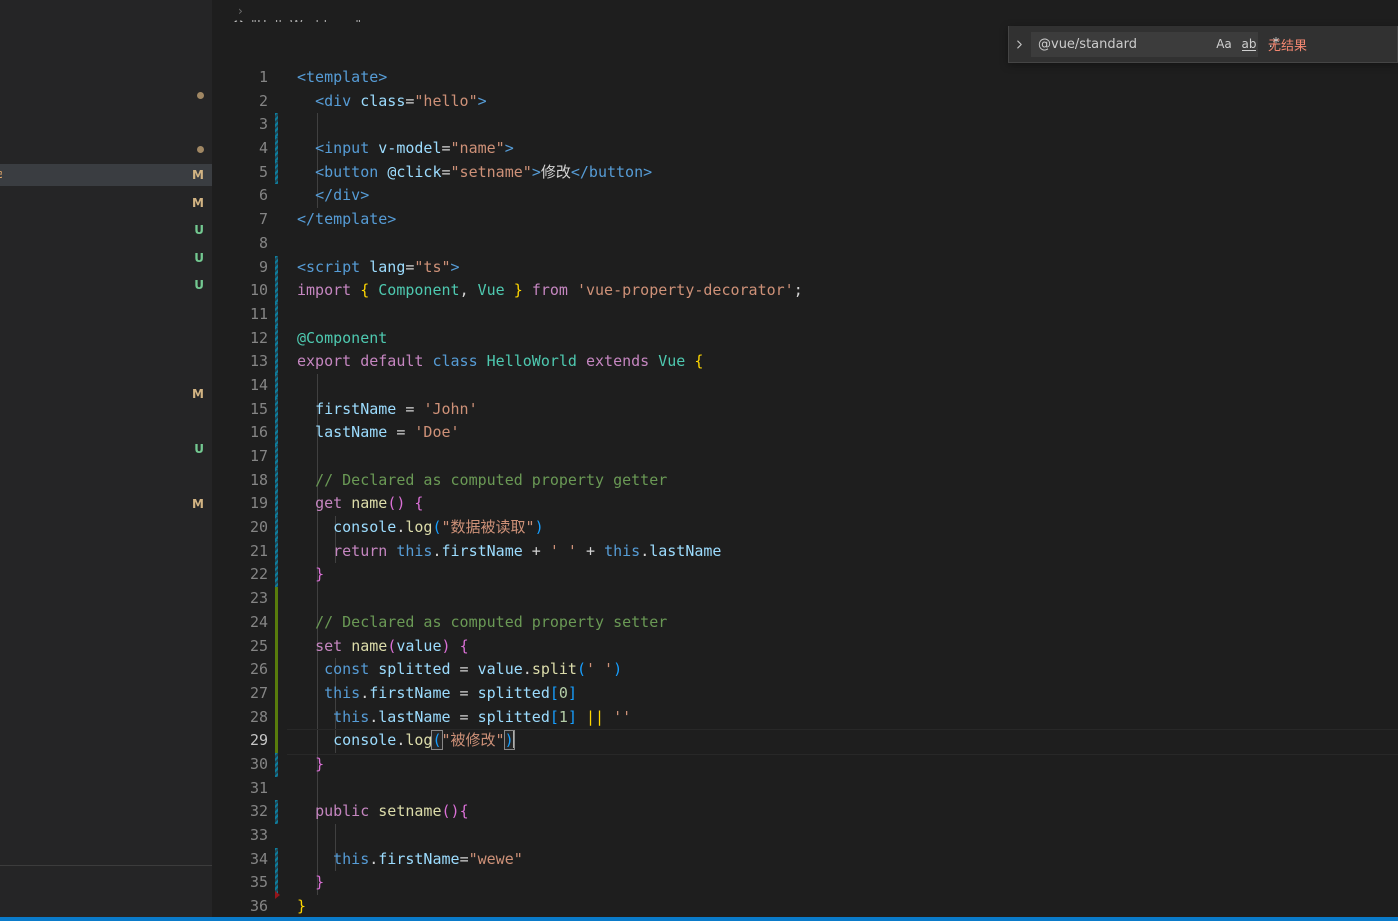 This screenshot has height=921, width=1398. Describe the element at coordinates (491, 479) in the screenshot. I see `code-token: // Declared as computed property getter` at that location.